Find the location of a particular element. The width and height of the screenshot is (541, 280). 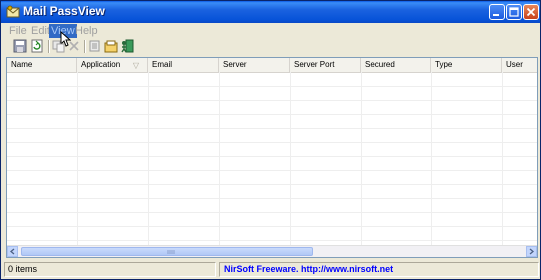

toolbar is located at coordinates (109, 47).